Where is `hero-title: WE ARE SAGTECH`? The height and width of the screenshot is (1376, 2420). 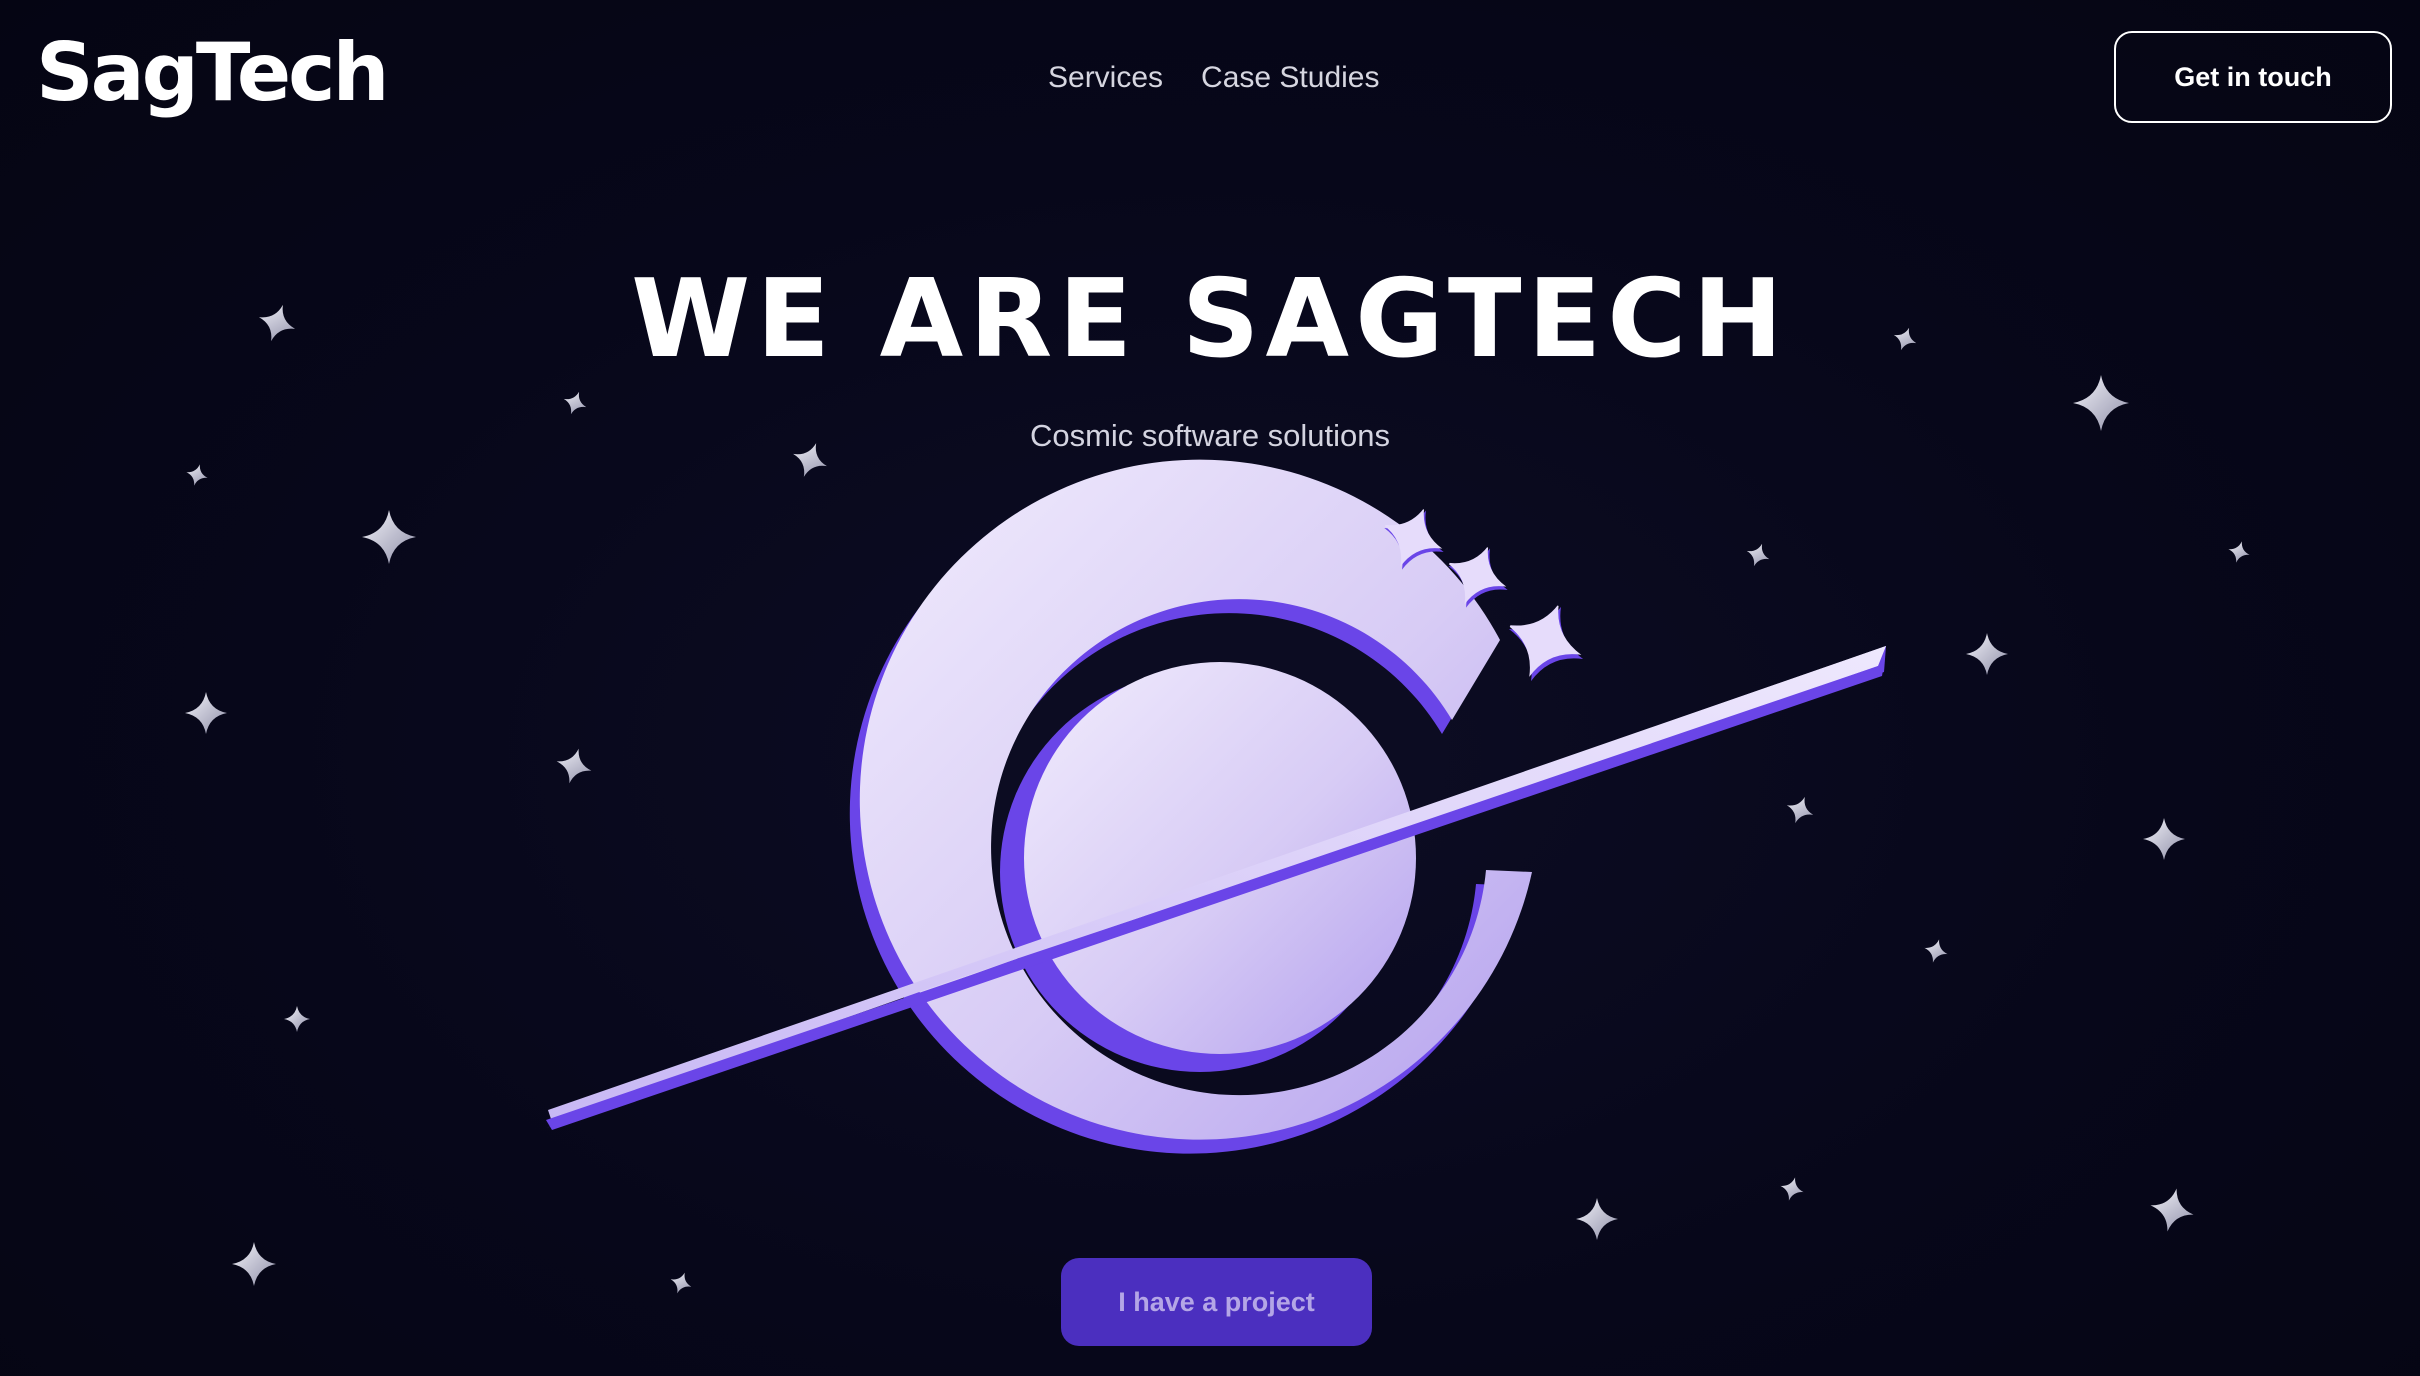
hero-title: WE ARE SAGTECH is located at coordinates (1210, 319).